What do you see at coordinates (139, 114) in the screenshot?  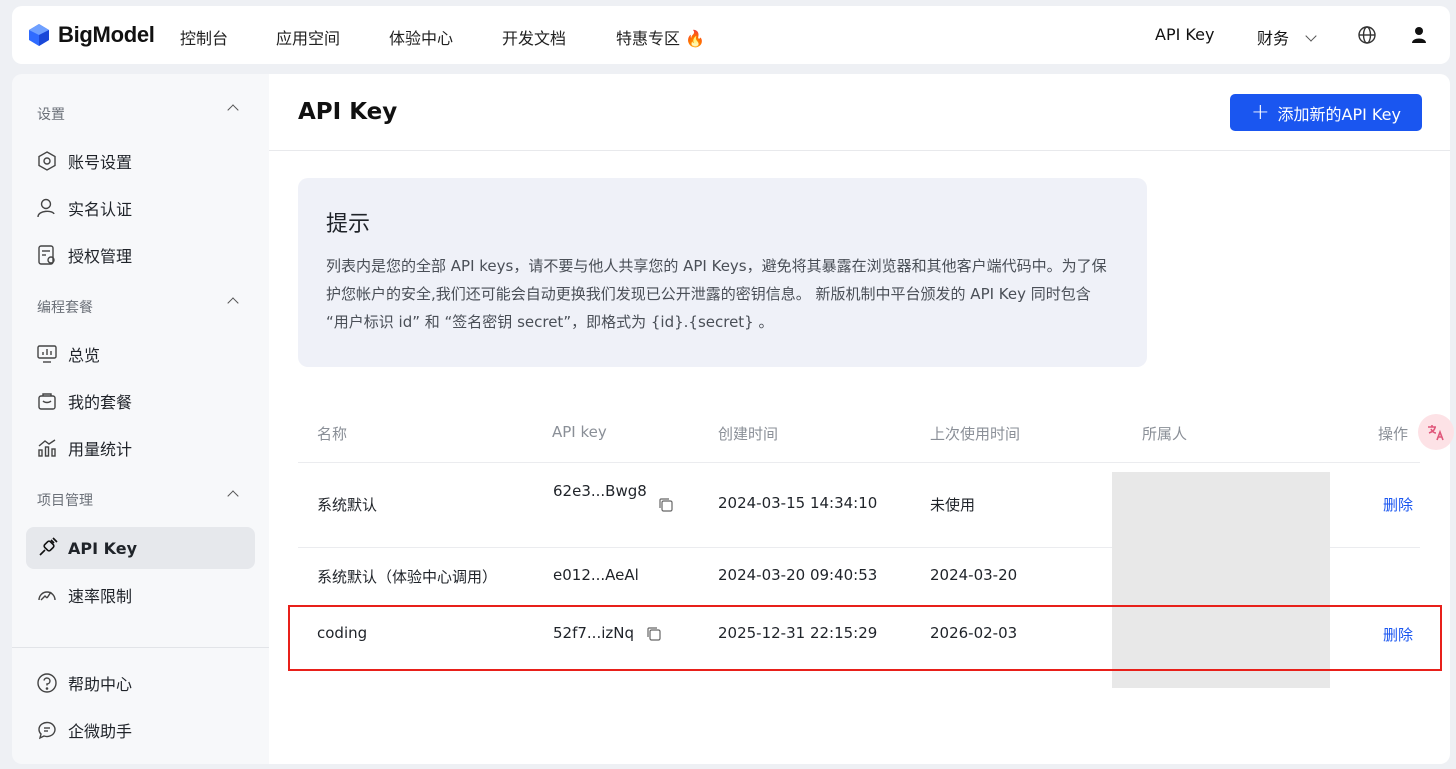 I see `sidebar-section-settings: 设置` at bounding box center [139, 114].